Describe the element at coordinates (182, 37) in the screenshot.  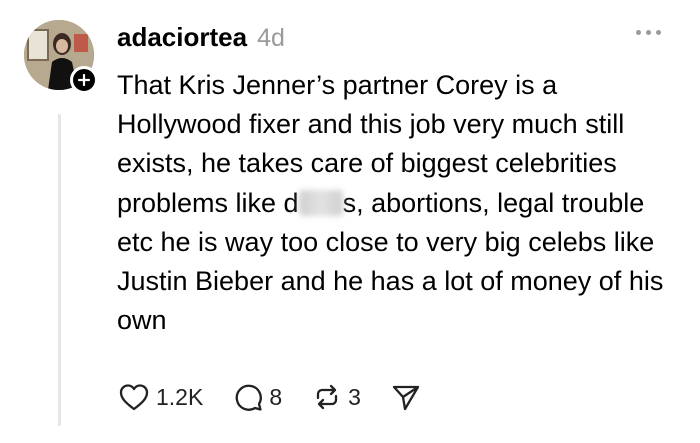
I see `username: adaciortea` at that location.